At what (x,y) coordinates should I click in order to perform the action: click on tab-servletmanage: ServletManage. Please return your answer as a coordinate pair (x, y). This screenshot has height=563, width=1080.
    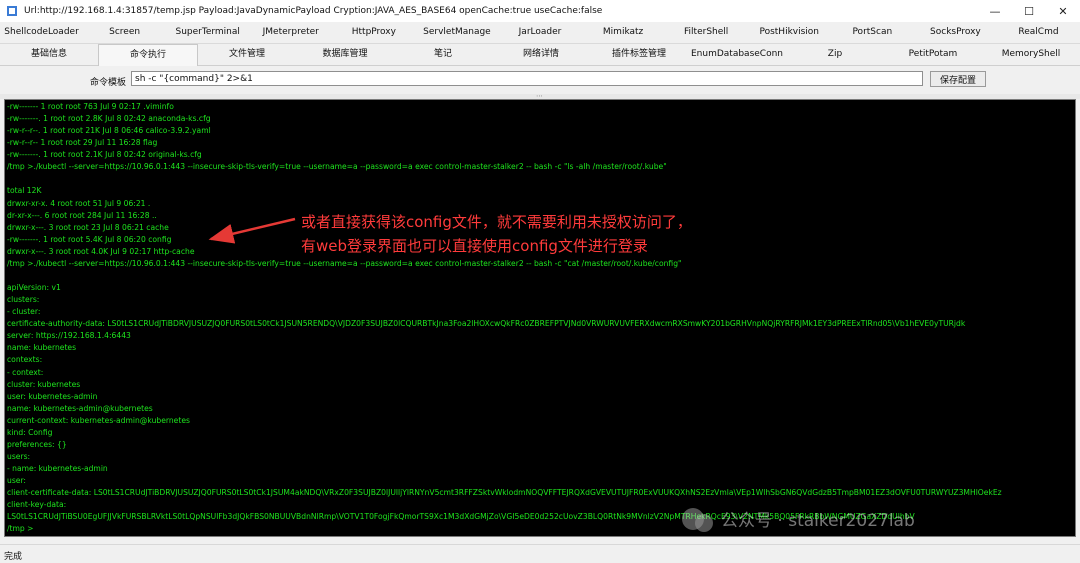
    Looking at the image, I should click on (456, 32).